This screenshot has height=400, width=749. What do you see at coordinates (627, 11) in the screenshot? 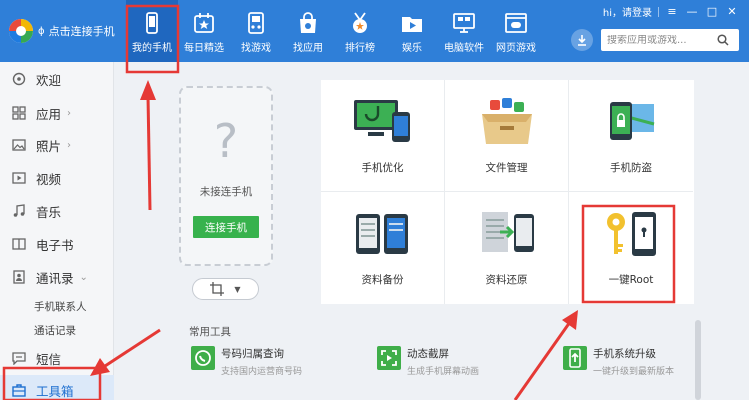
I see `login-link: hi，请登录` at bounding box center [627, 11].